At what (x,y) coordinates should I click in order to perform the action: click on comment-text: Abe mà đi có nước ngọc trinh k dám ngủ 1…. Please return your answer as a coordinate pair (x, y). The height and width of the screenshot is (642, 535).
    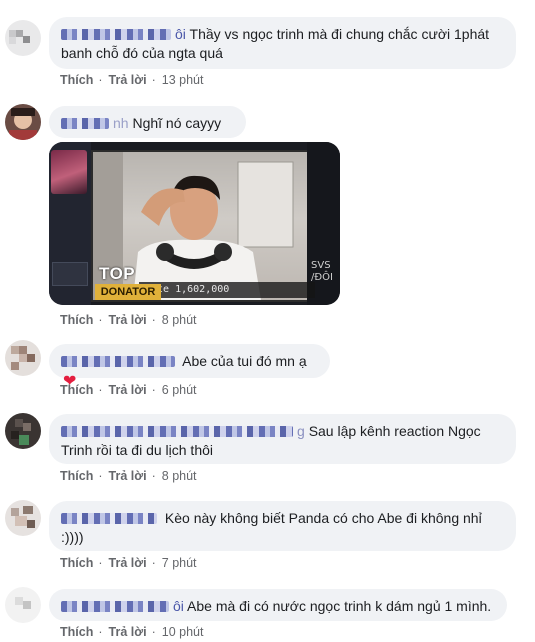
    Looking at the image, I should click on (339, 606).